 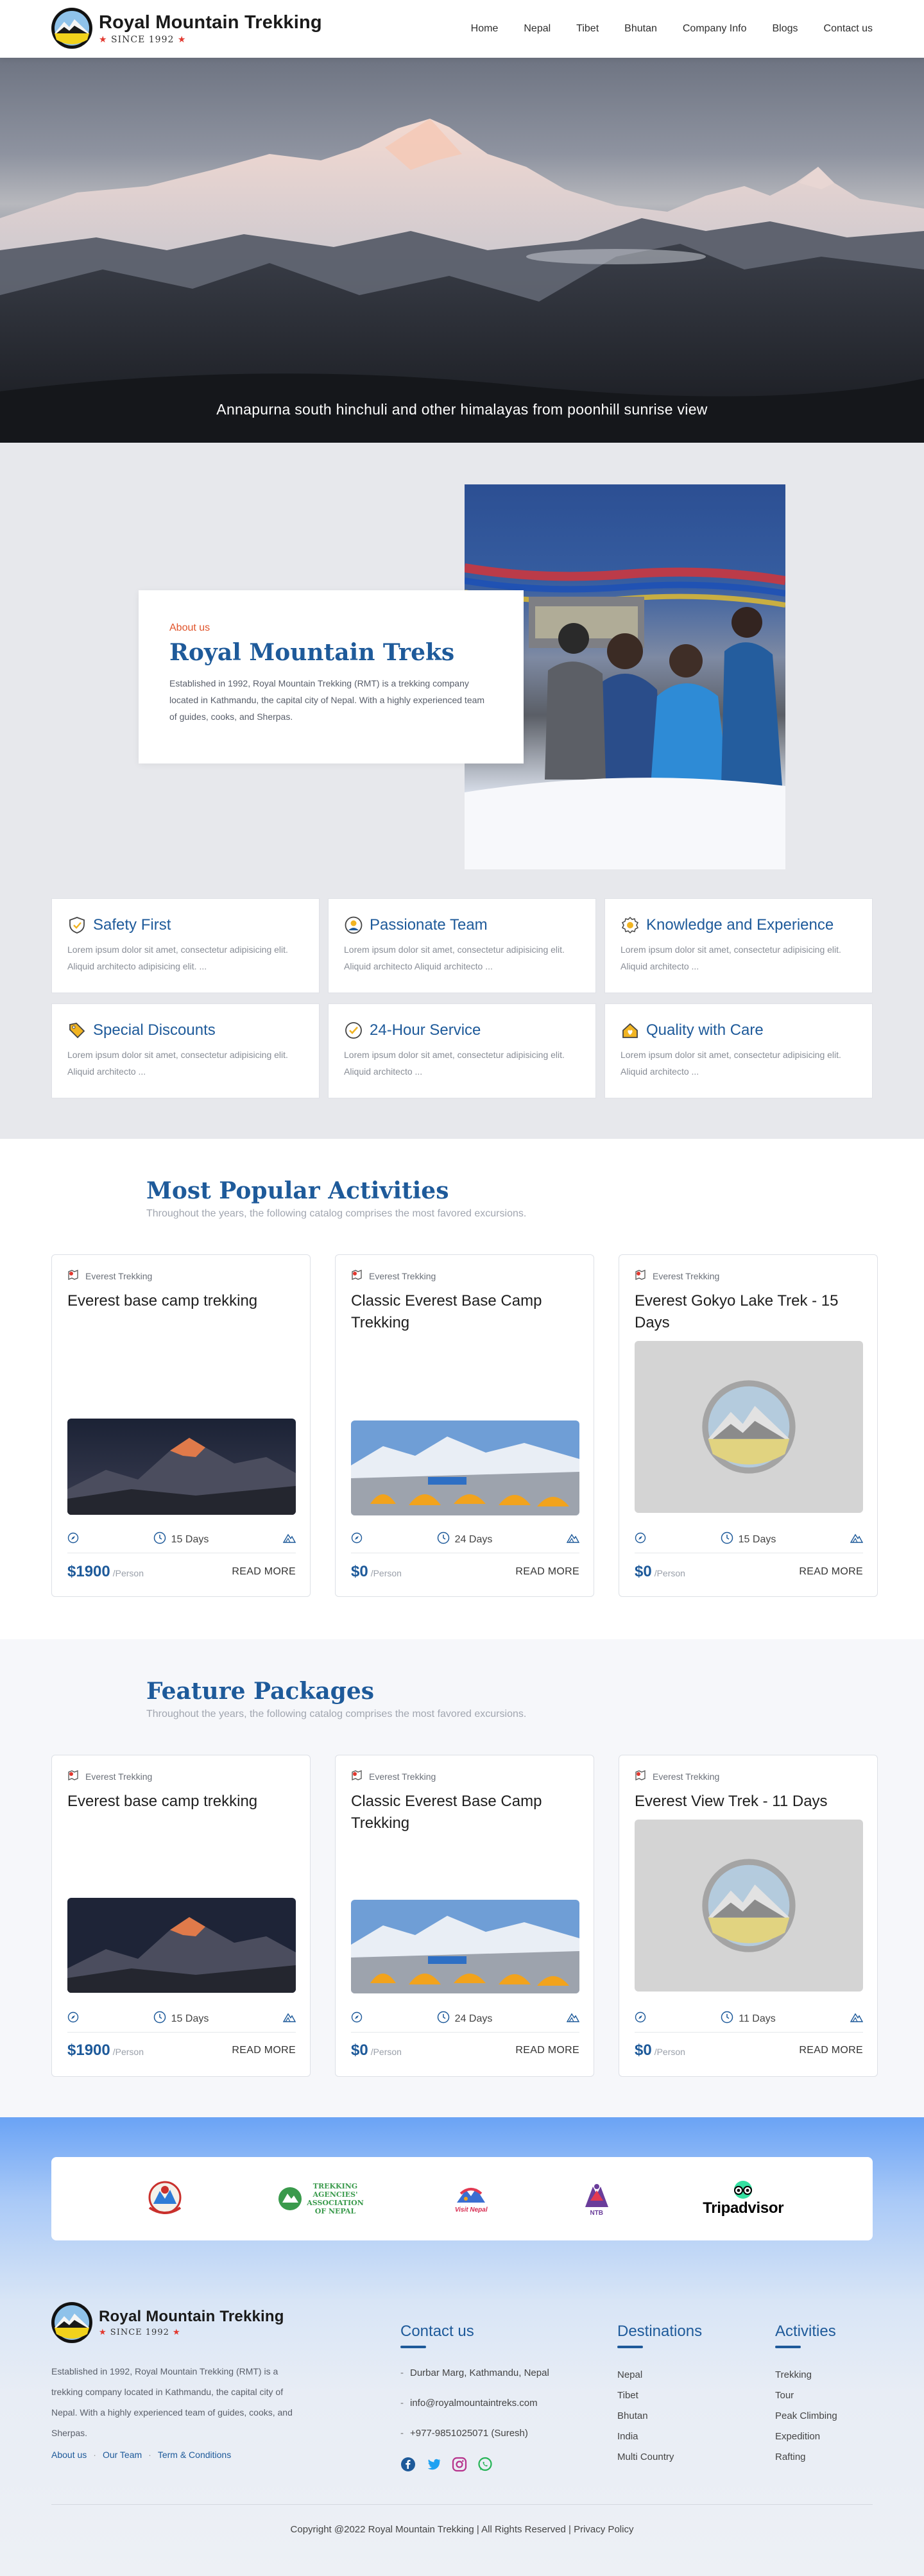 I want to click on activities-title: Activities, so click(x=806, y=2331).